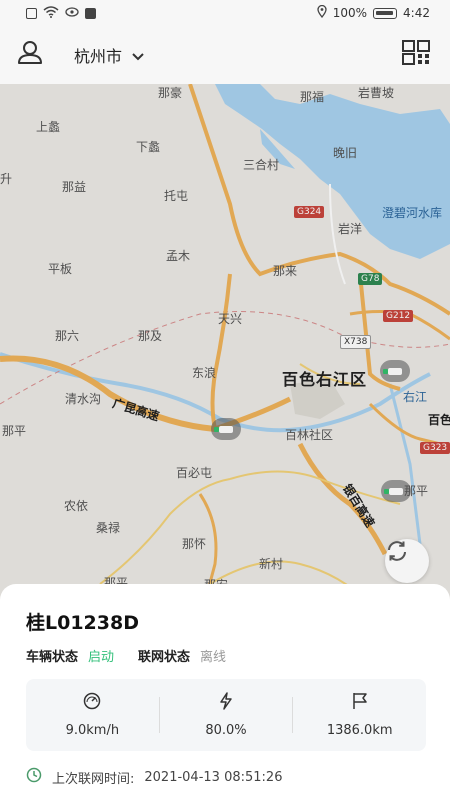  Describe the element at coordinates (412, 213) in the screenshot. I see `water-label: 澄碧河水库` at that location.